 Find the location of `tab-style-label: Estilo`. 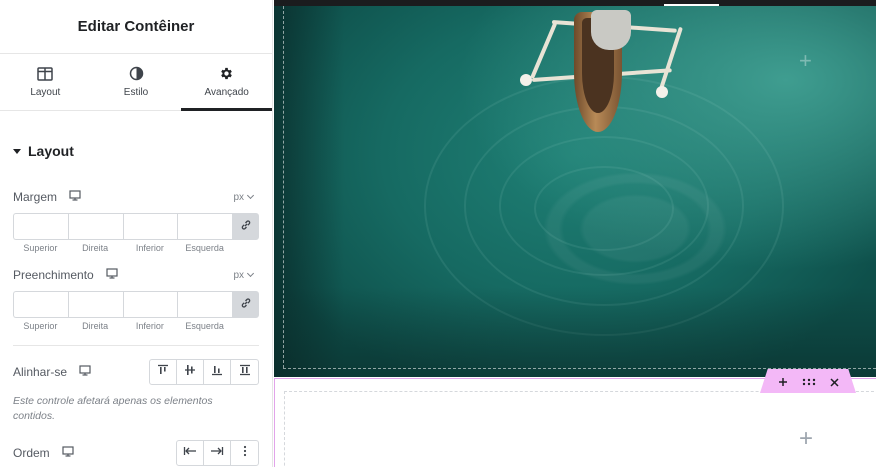

tab-style-label: Estilo is located at coordinates (136, 92).